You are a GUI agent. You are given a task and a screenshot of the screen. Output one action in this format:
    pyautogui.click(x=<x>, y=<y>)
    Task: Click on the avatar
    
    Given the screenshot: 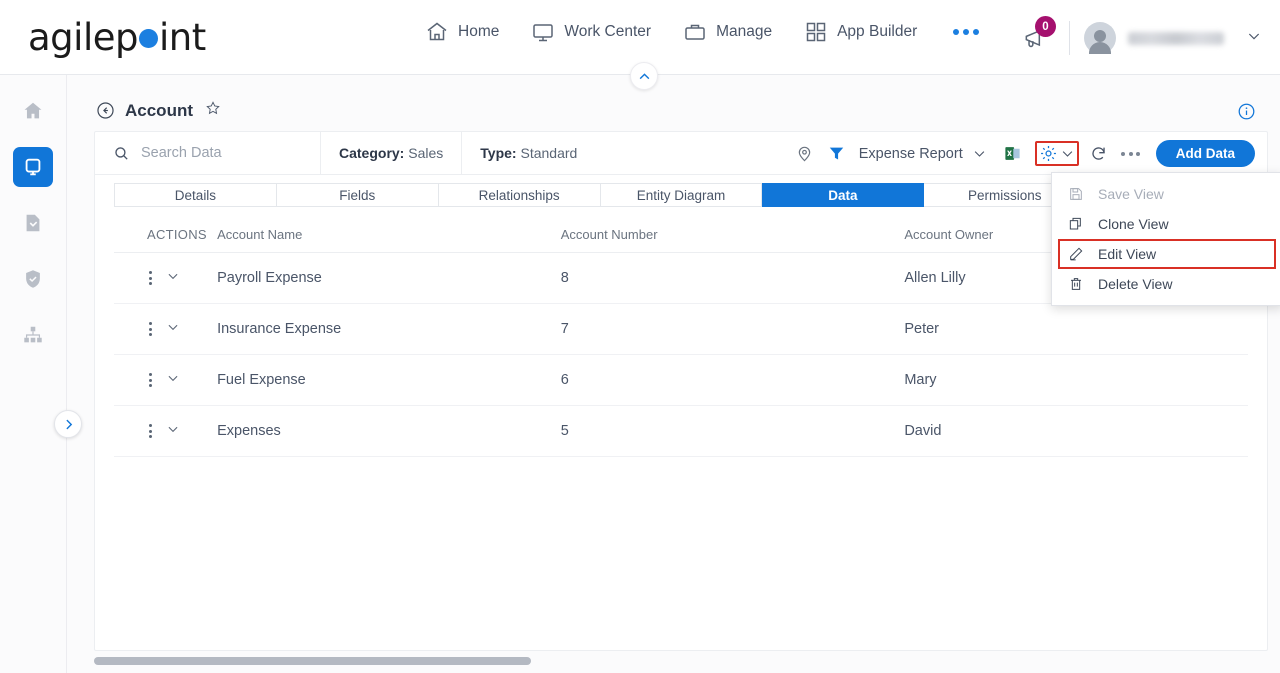 What is the action you would take?
    pyautogui.click(x=1100, y=38)
    